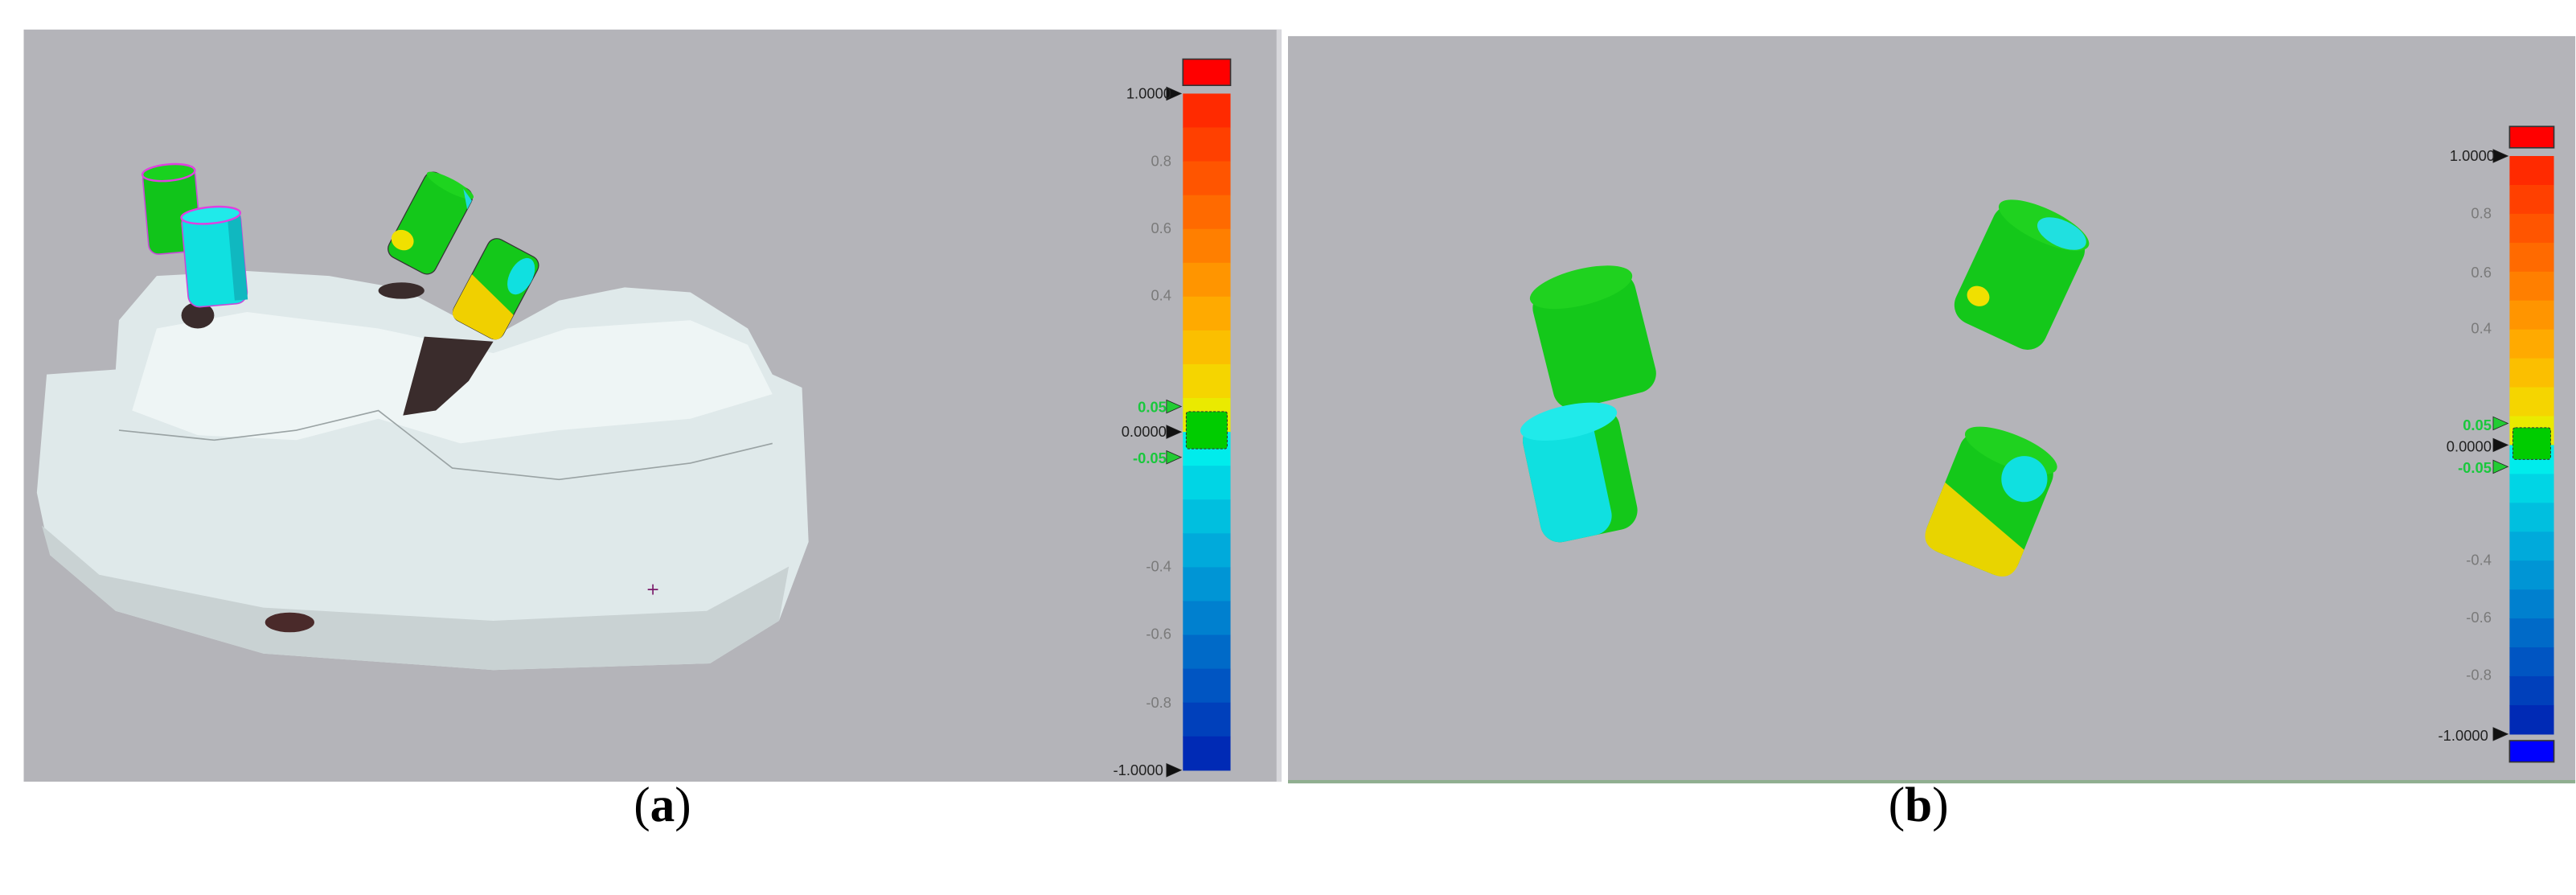  What do you see at coordinates (1919, 805) in the screenshot?
I see `caption-b: (b)` at bounding box center [1919, 805].